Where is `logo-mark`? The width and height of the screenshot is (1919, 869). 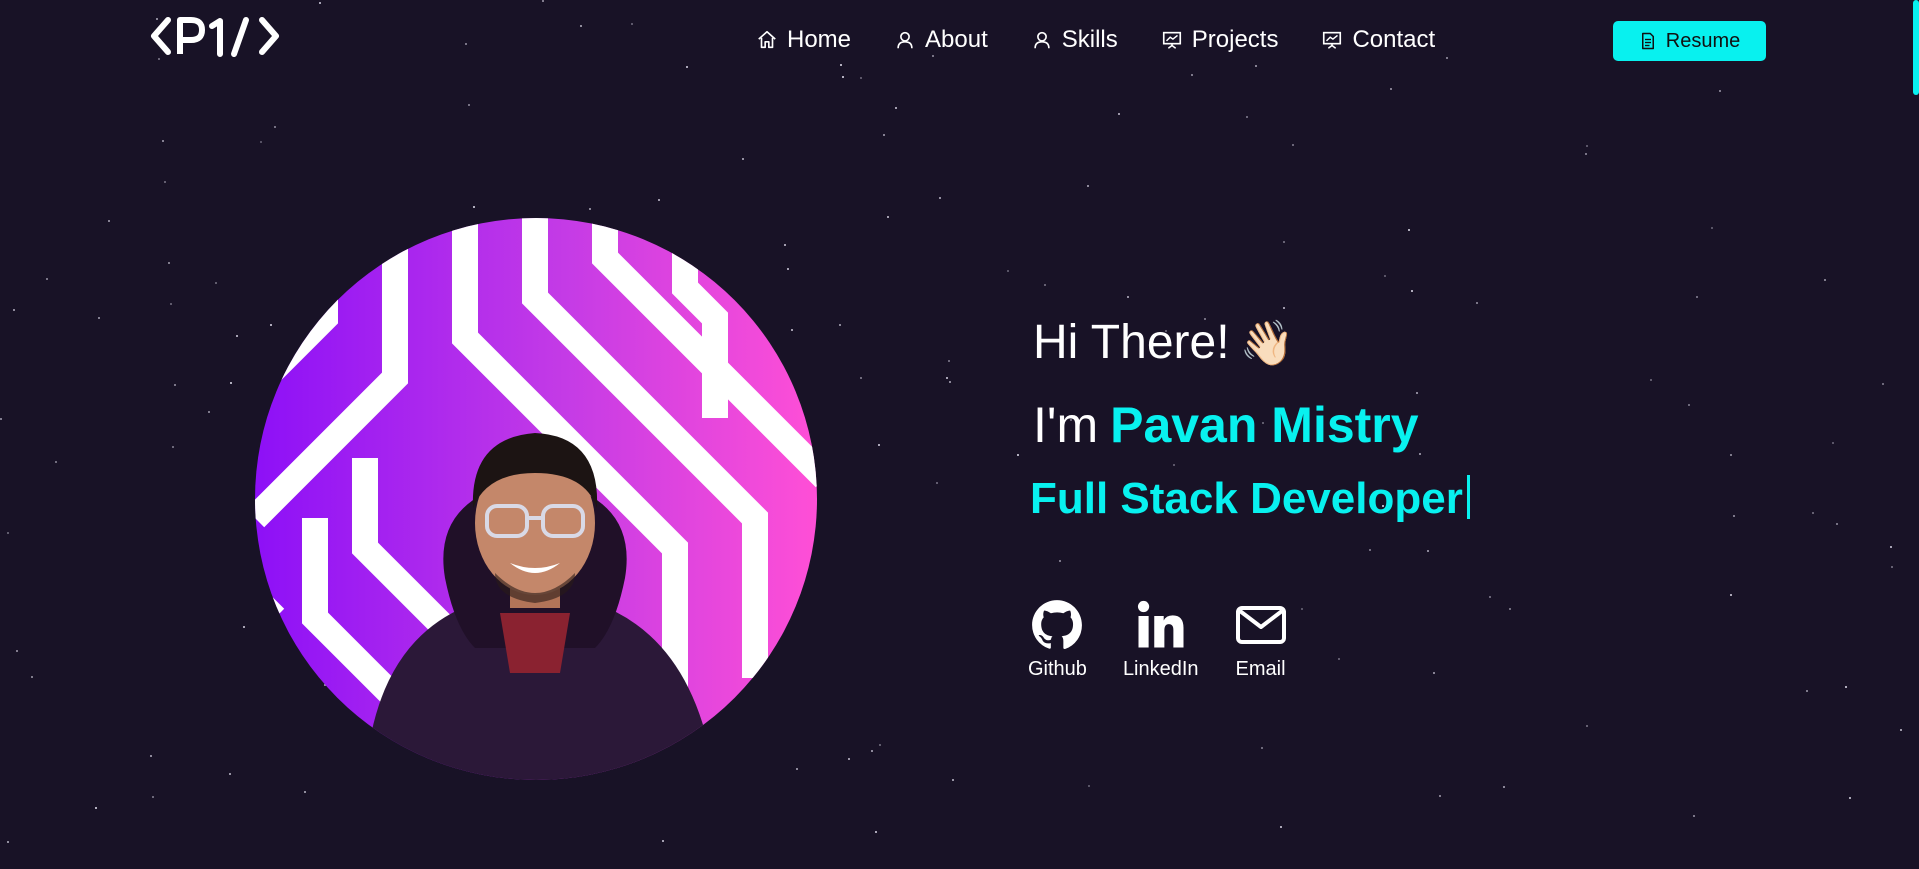 logo-mark is located at coordinates (215, 37).